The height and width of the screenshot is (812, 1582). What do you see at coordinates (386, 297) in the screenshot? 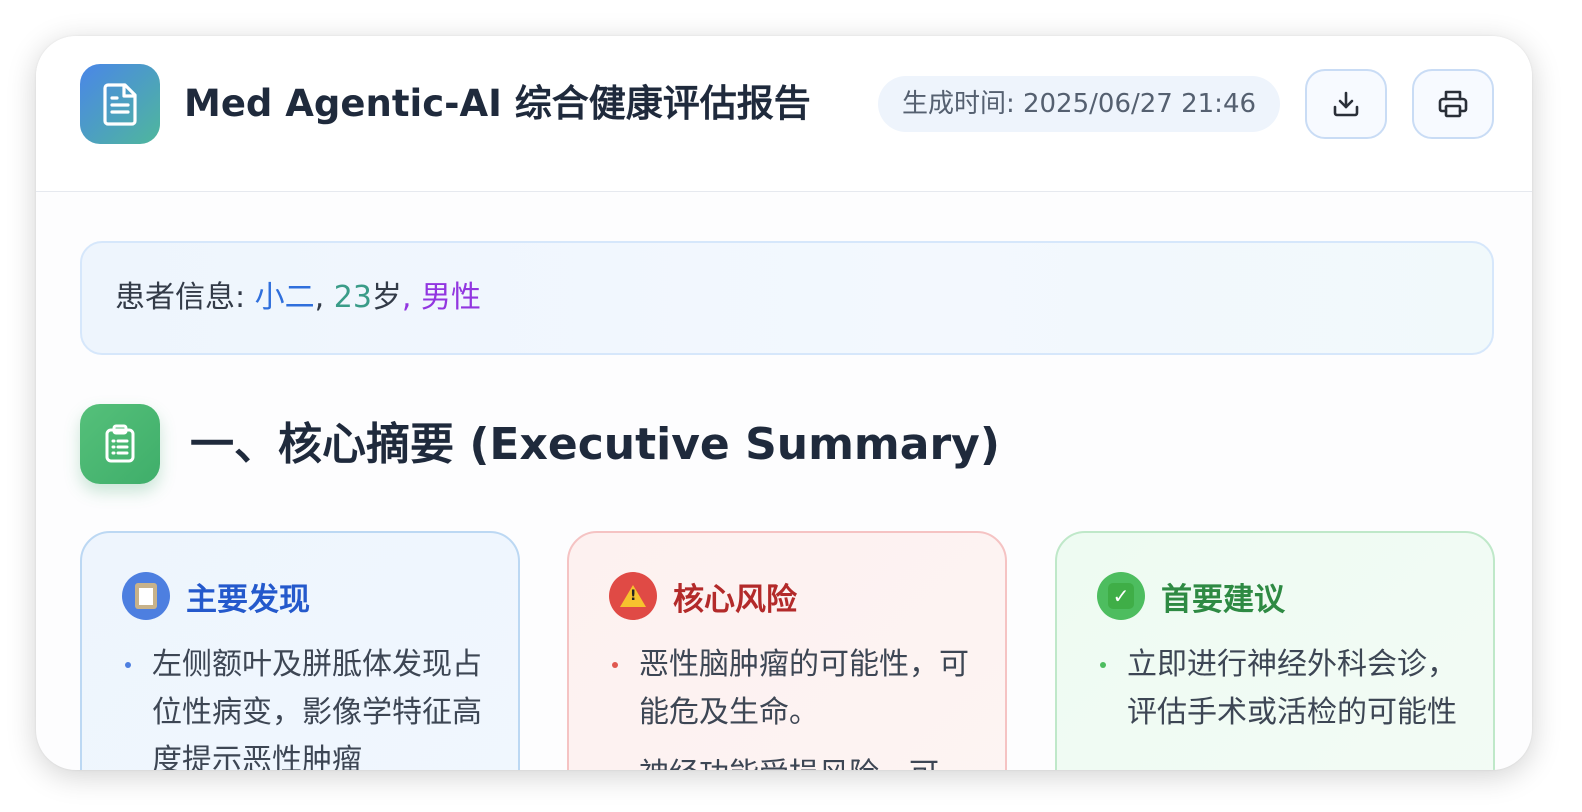
I see `patient-age-unit: 岁` at bounding box center [386, 297].